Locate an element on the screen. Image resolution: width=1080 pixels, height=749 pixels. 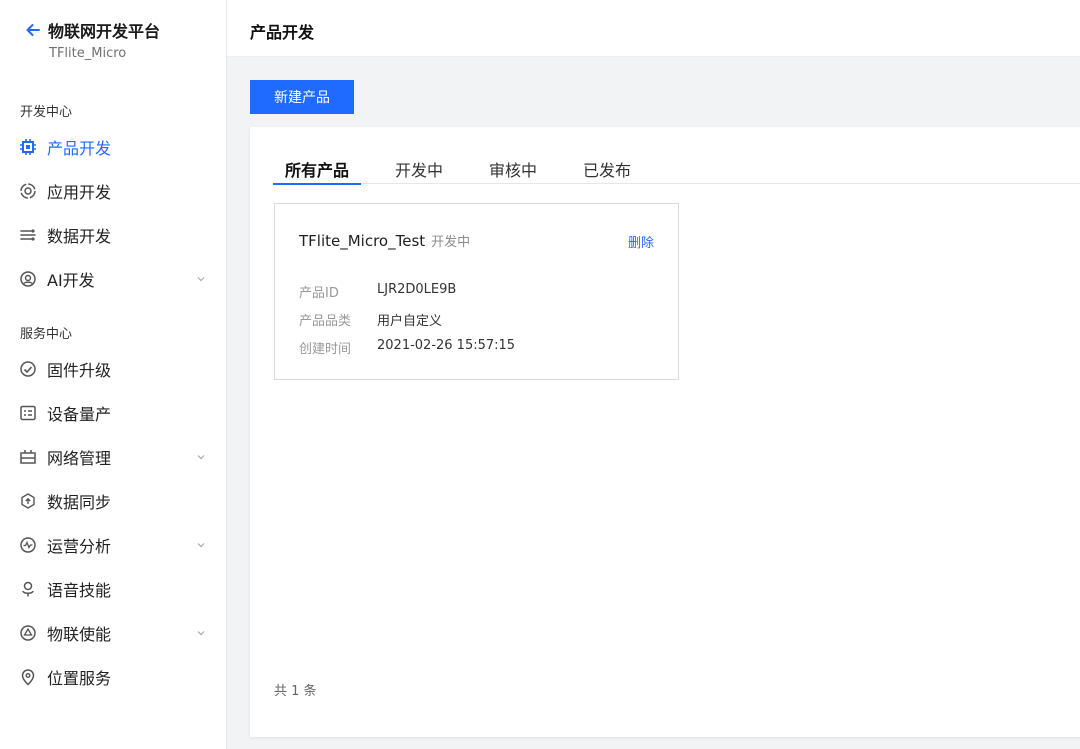
sidebar-item-label: 数据同步 is located at coordinates (79, 502).